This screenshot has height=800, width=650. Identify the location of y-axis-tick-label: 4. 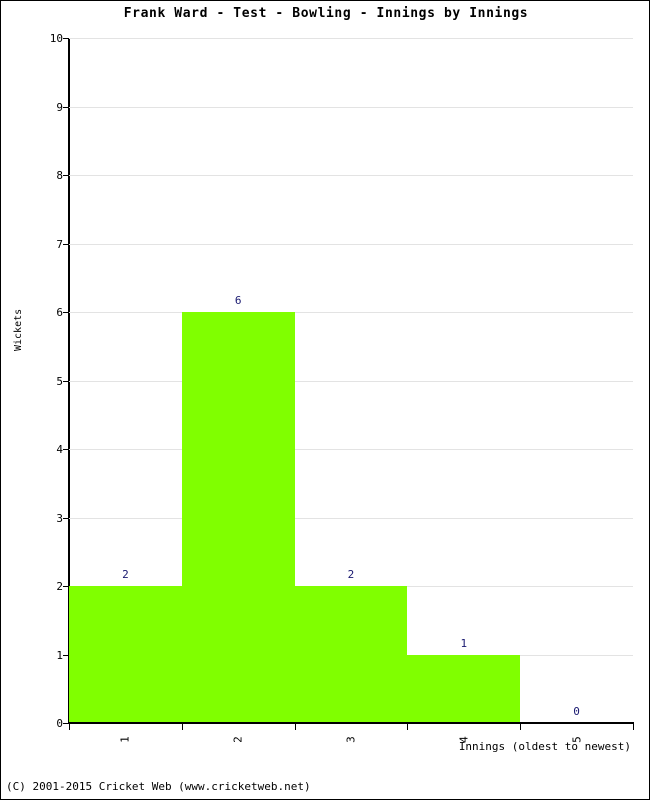
(59, 449).